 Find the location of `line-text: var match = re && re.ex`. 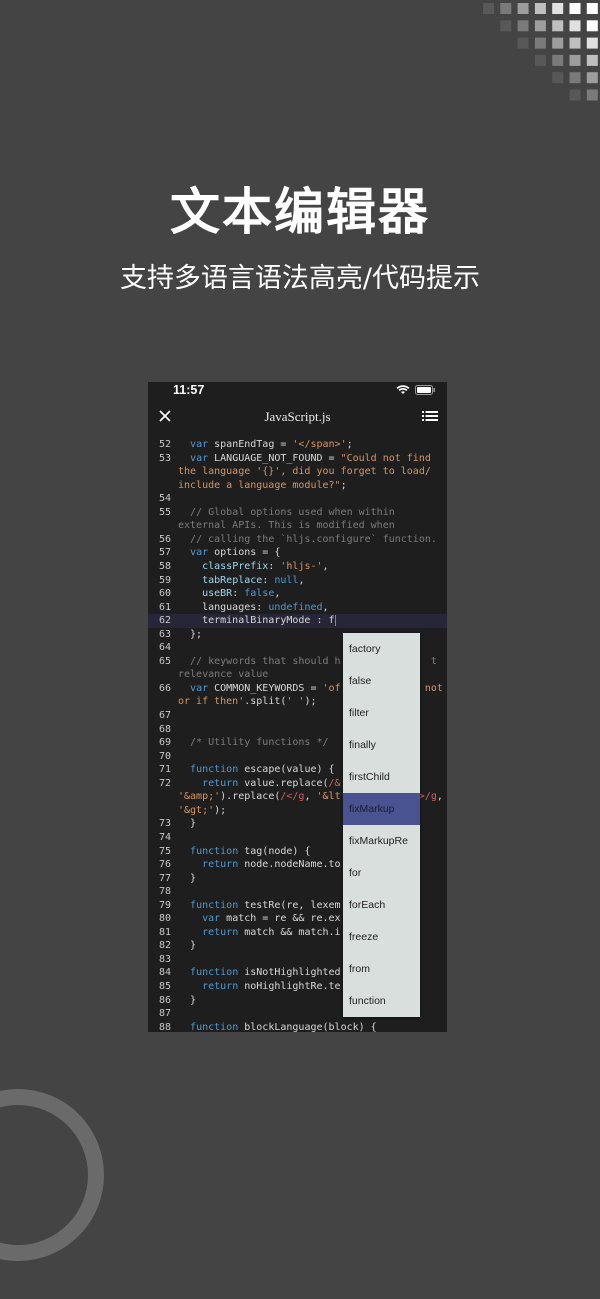

line-text: var match = re && re.ex is located at coordinates (259, 919).